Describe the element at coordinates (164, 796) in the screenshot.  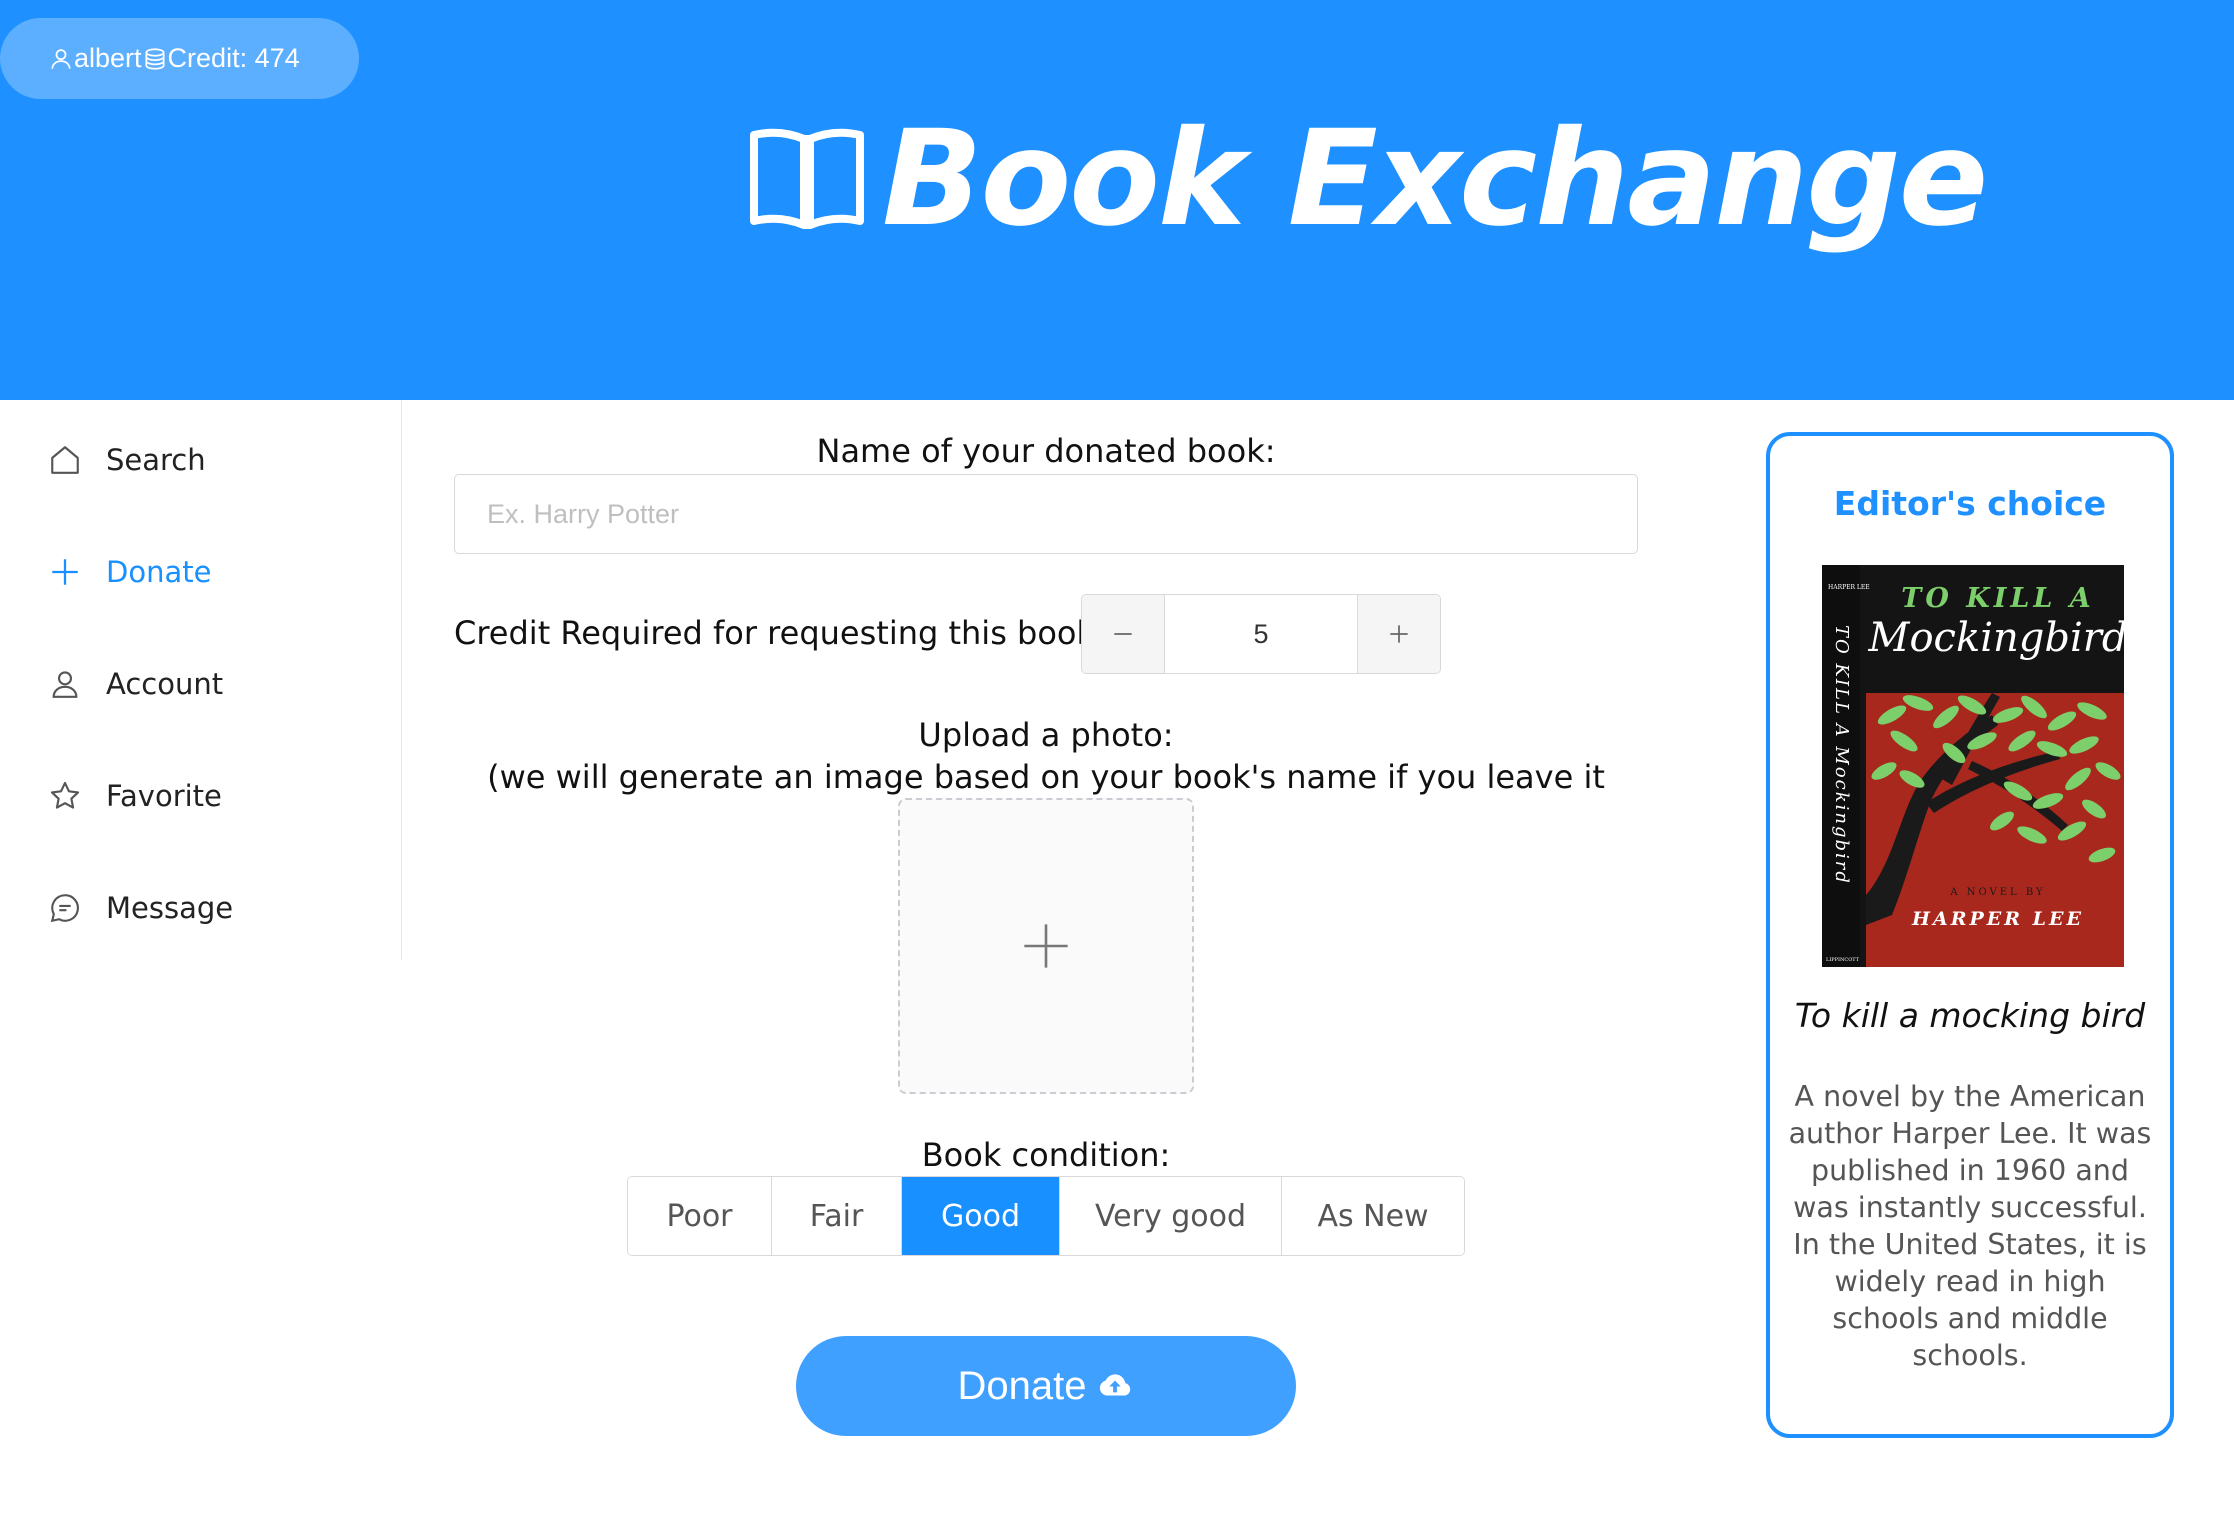
I see `sidebar-item-label: Favorite` at that location.